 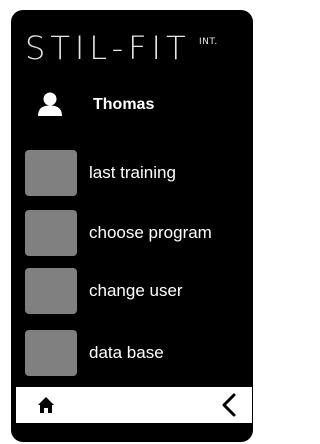 I want to click on brand-logo: STIL-FIT, so click(x=108, y=48).